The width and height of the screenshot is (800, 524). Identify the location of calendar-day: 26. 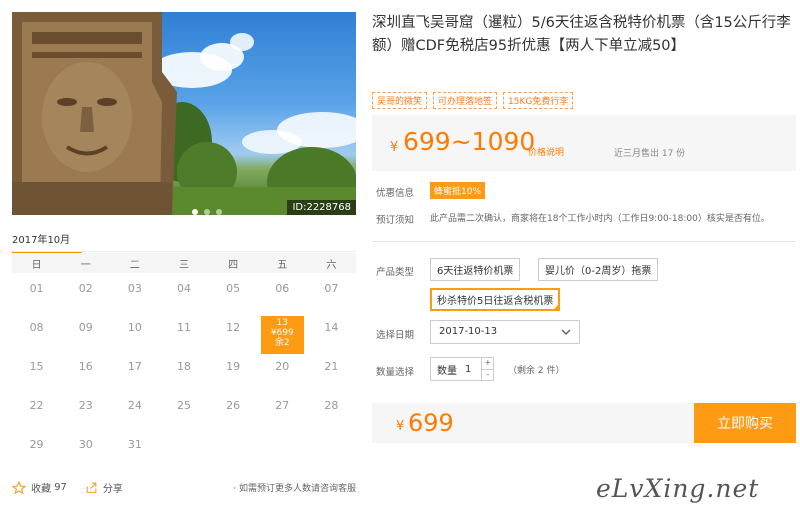
(233, 413).